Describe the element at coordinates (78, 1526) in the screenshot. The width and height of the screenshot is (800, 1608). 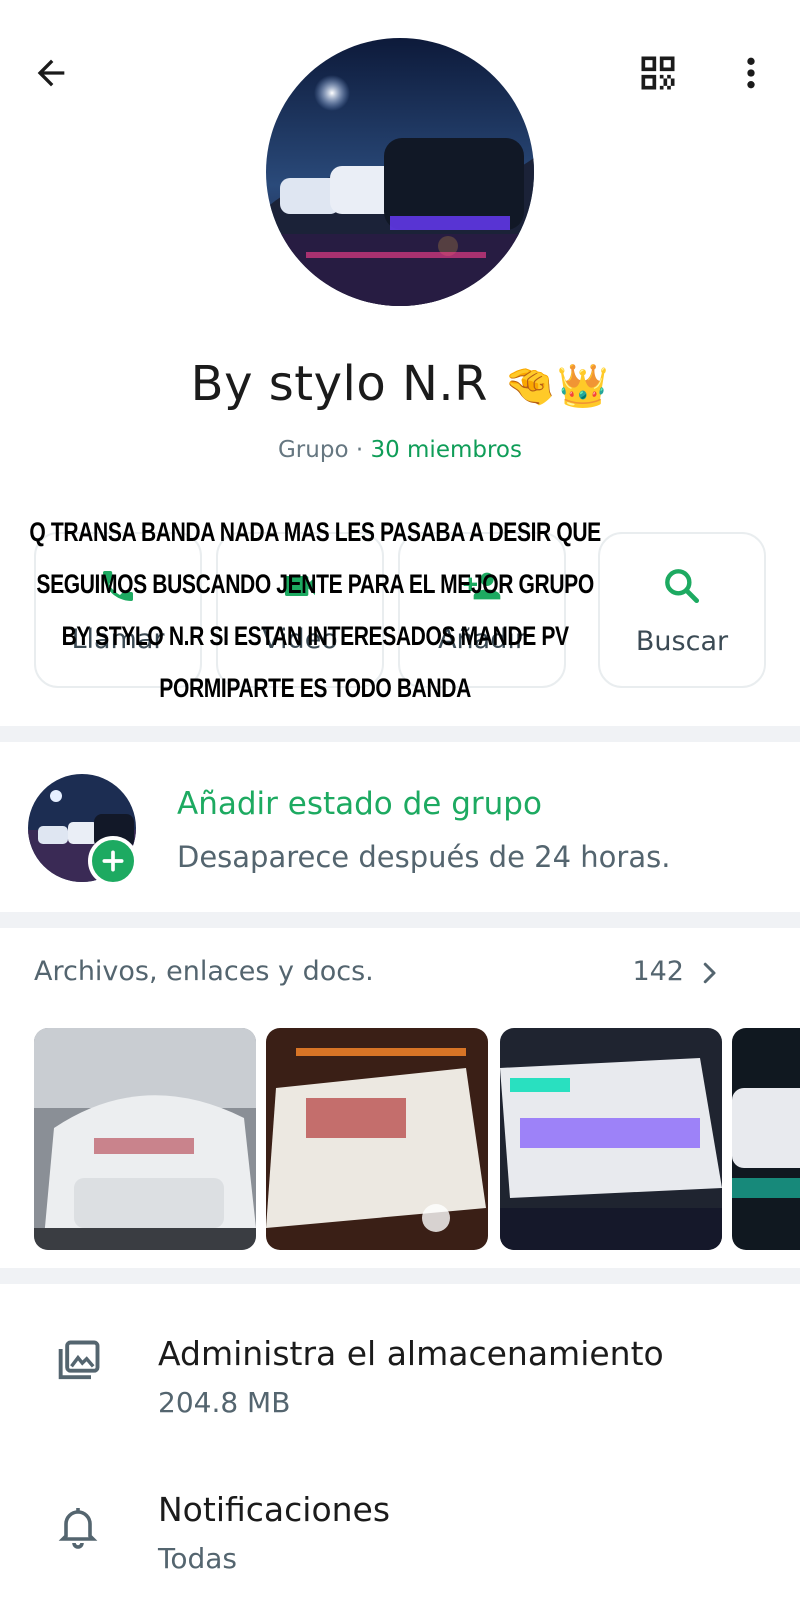
I see `bell-icon` at that location.